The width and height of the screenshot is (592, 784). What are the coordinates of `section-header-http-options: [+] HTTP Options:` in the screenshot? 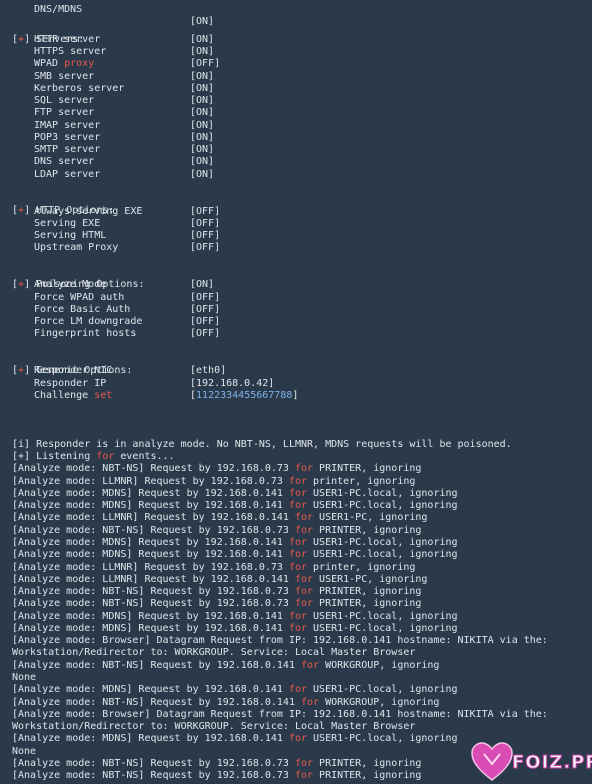 It's located at (63, 210).